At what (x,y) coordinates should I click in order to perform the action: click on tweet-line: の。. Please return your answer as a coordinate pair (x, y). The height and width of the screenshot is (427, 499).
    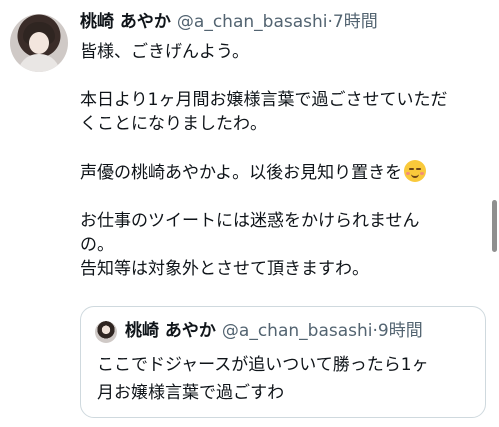
    Looking at the image, I should click on (97, 245).